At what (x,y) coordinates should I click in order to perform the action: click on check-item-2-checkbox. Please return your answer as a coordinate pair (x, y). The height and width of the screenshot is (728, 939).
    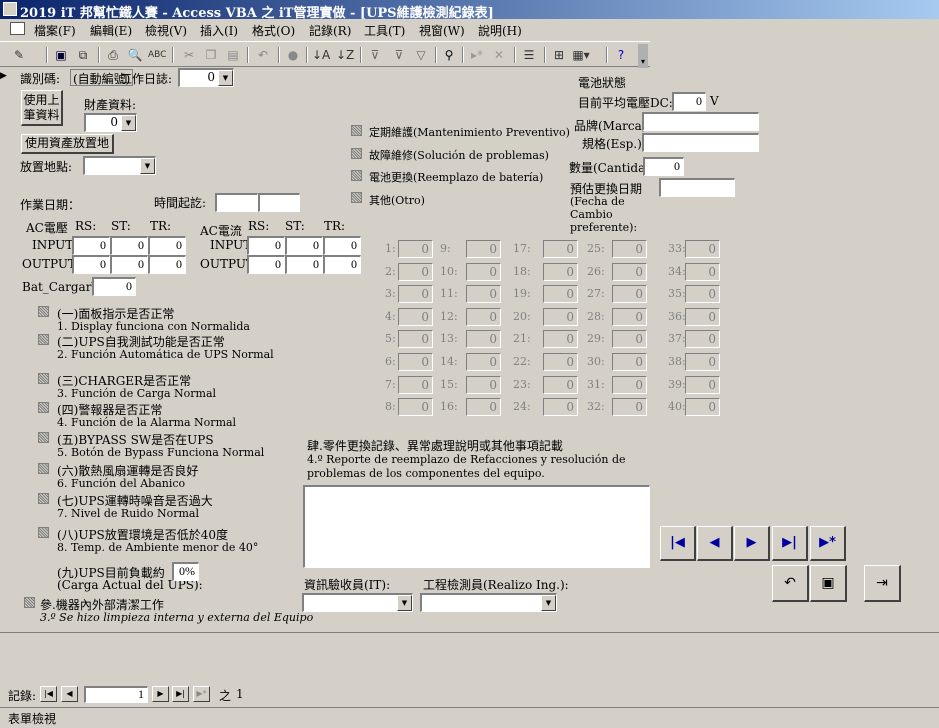
    Looking at the image, I should click on (43, 339).